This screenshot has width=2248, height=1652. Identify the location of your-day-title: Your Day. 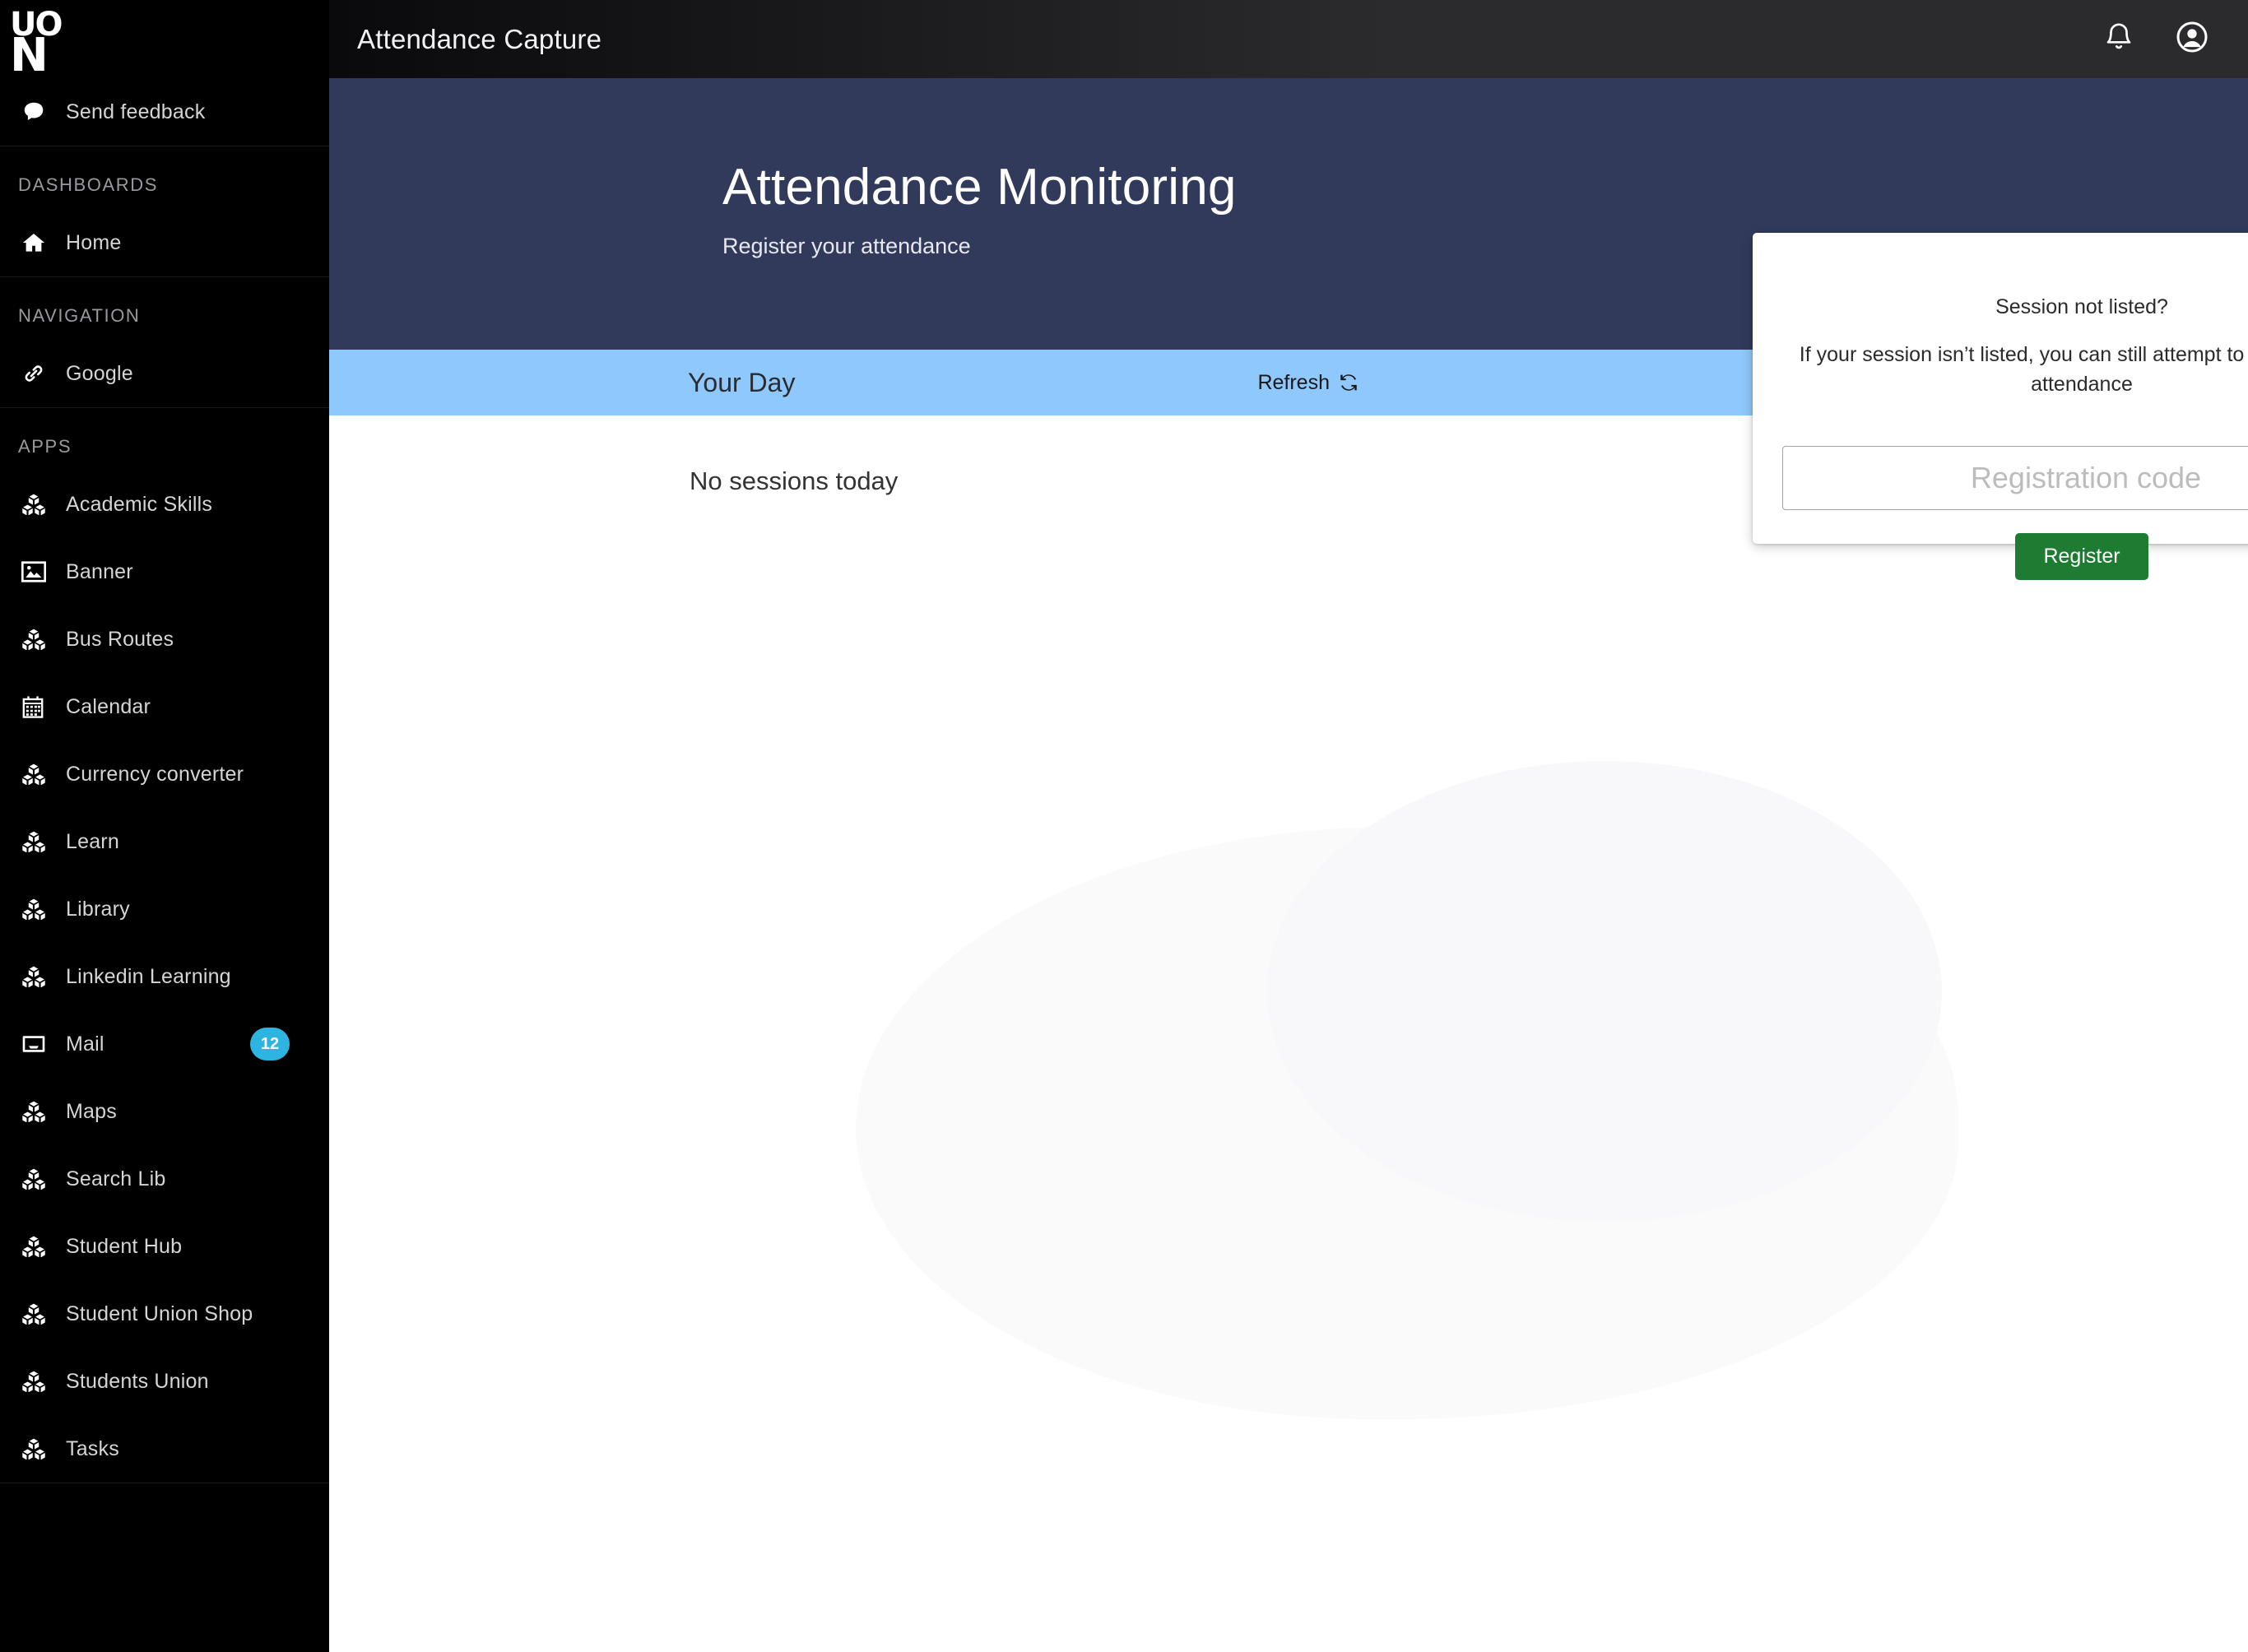
(742, 382).